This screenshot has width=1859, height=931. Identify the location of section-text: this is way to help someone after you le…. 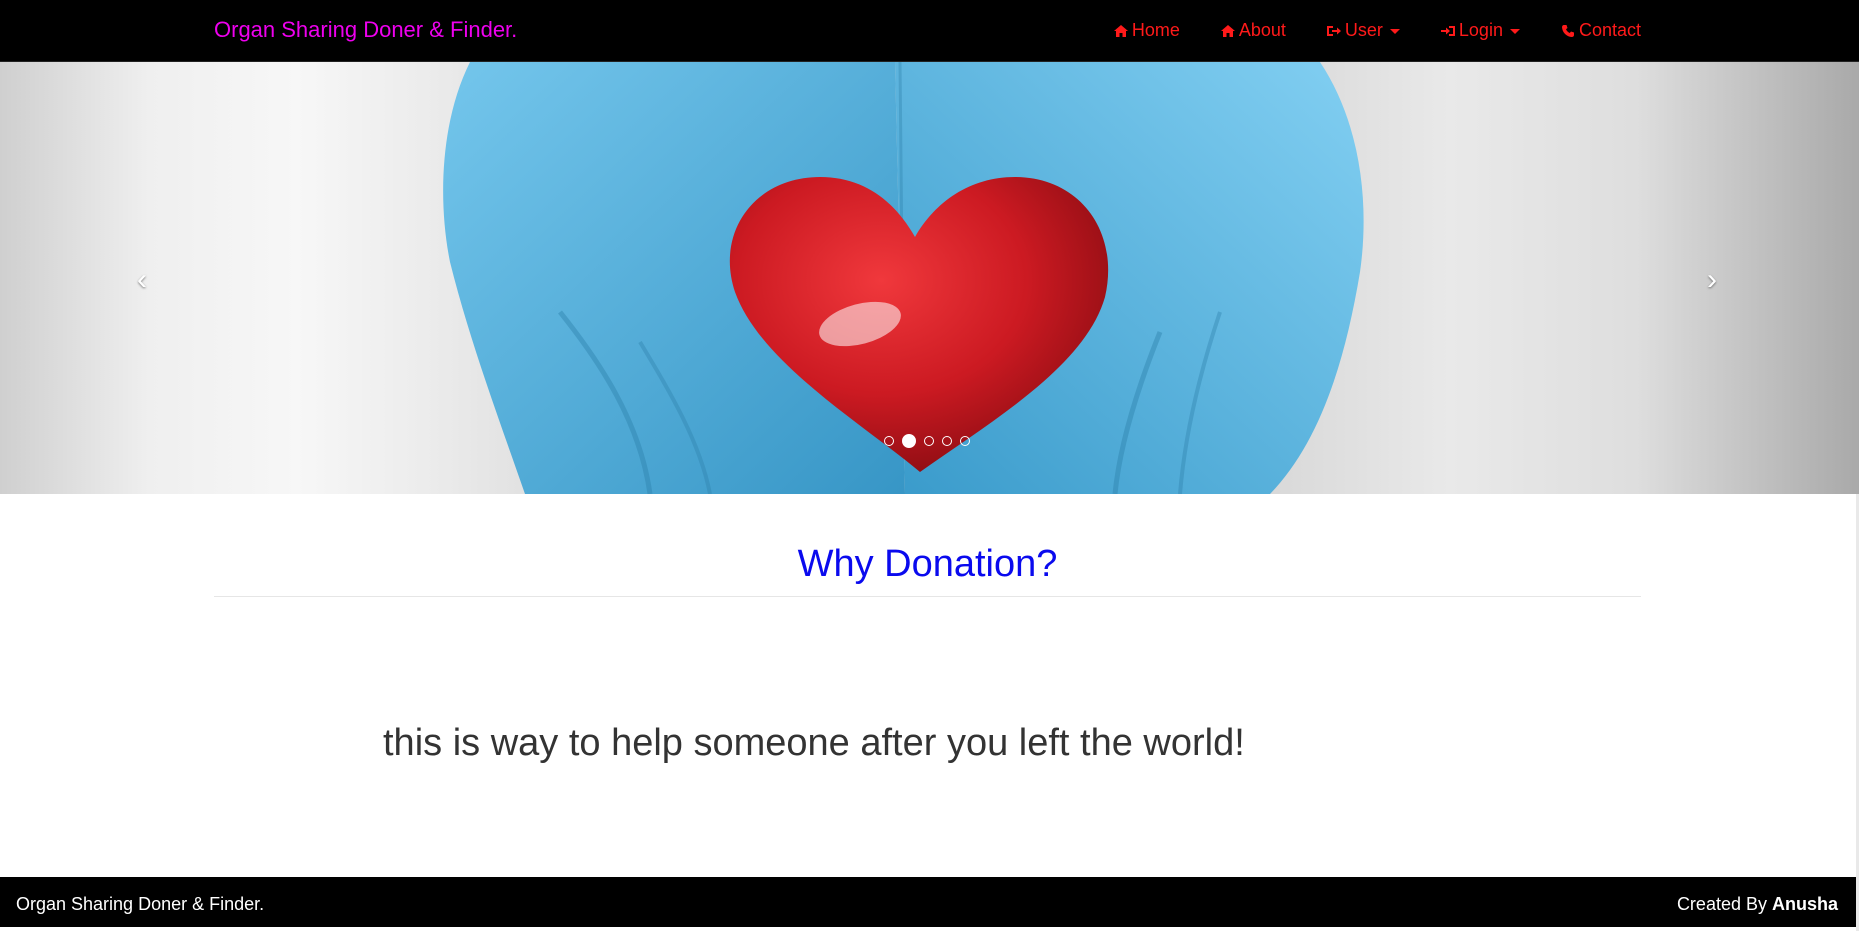
(814, 743).